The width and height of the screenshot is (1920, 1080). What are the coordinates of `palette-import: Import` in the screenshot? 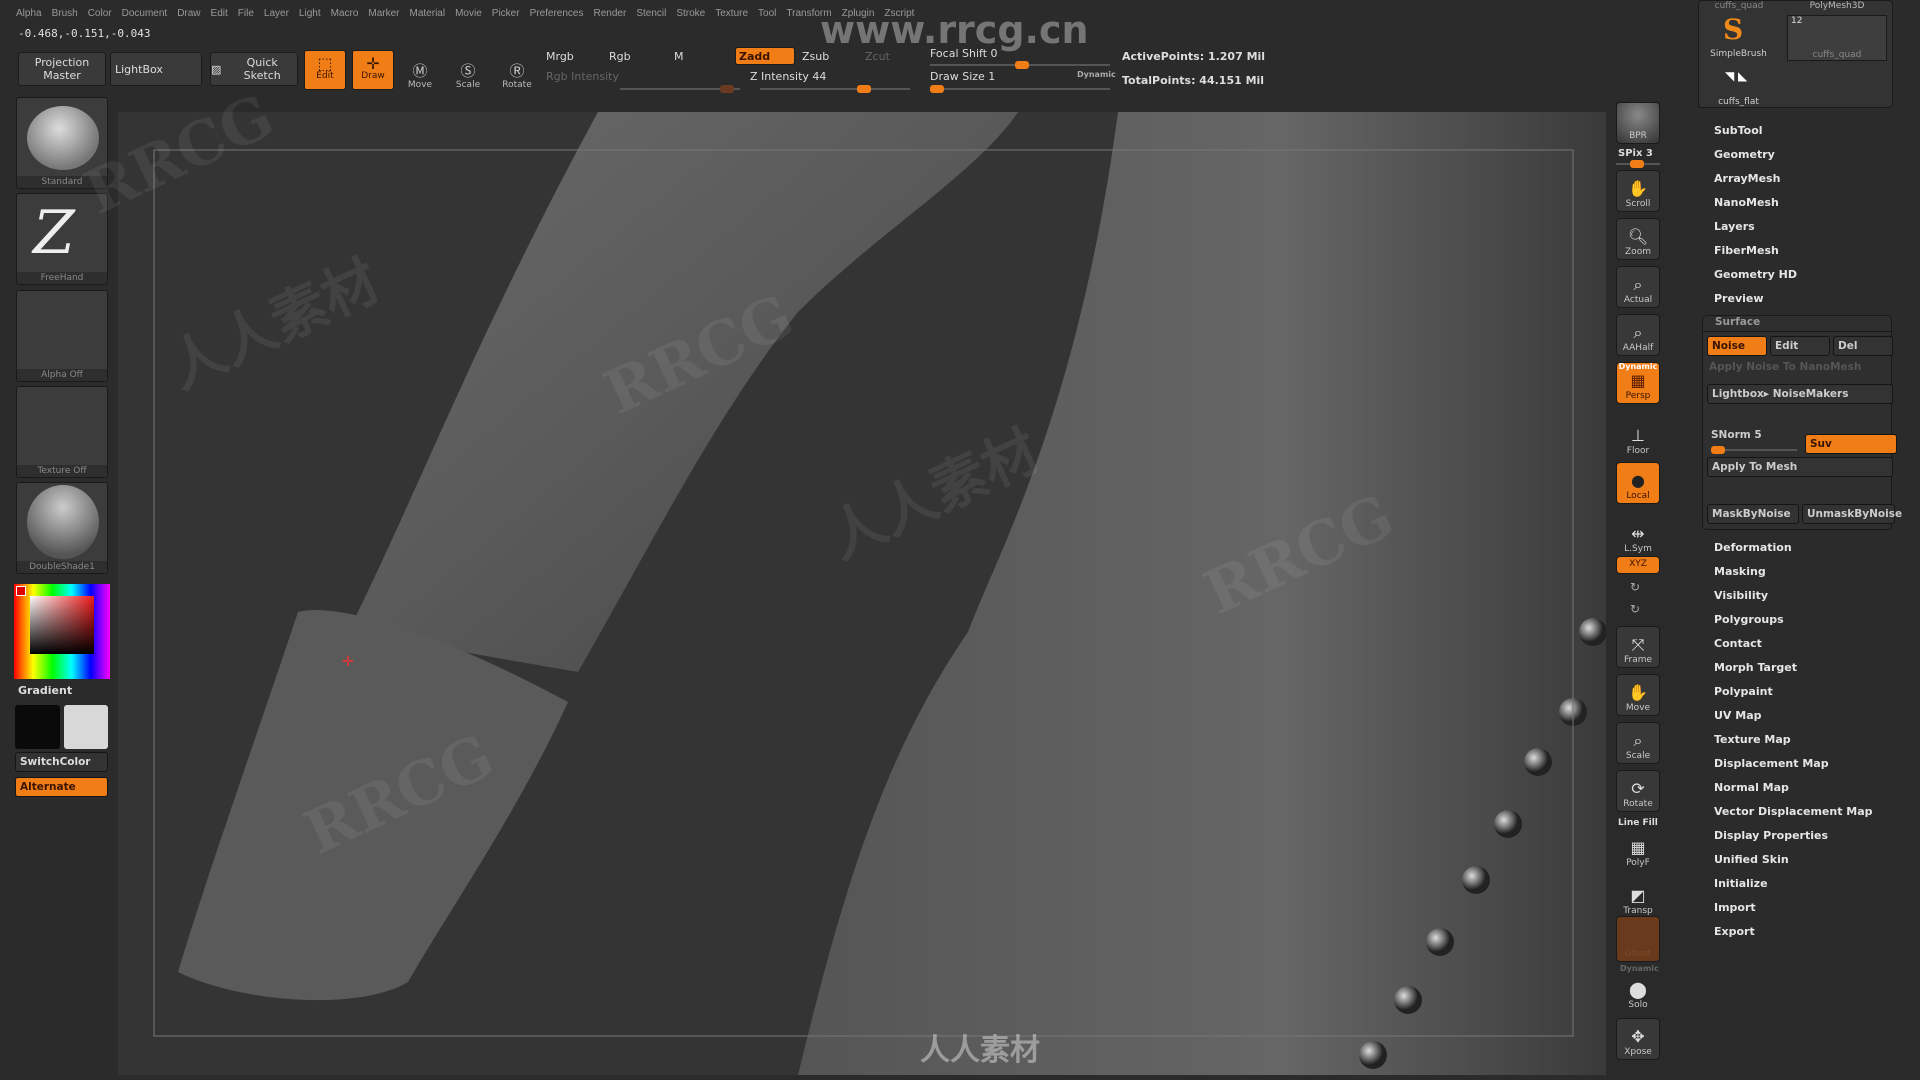 It's located at (1735, 907).